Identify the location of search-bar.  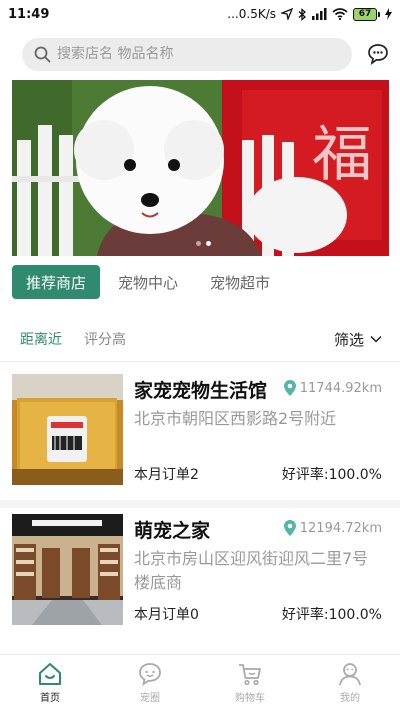
(187, 54).